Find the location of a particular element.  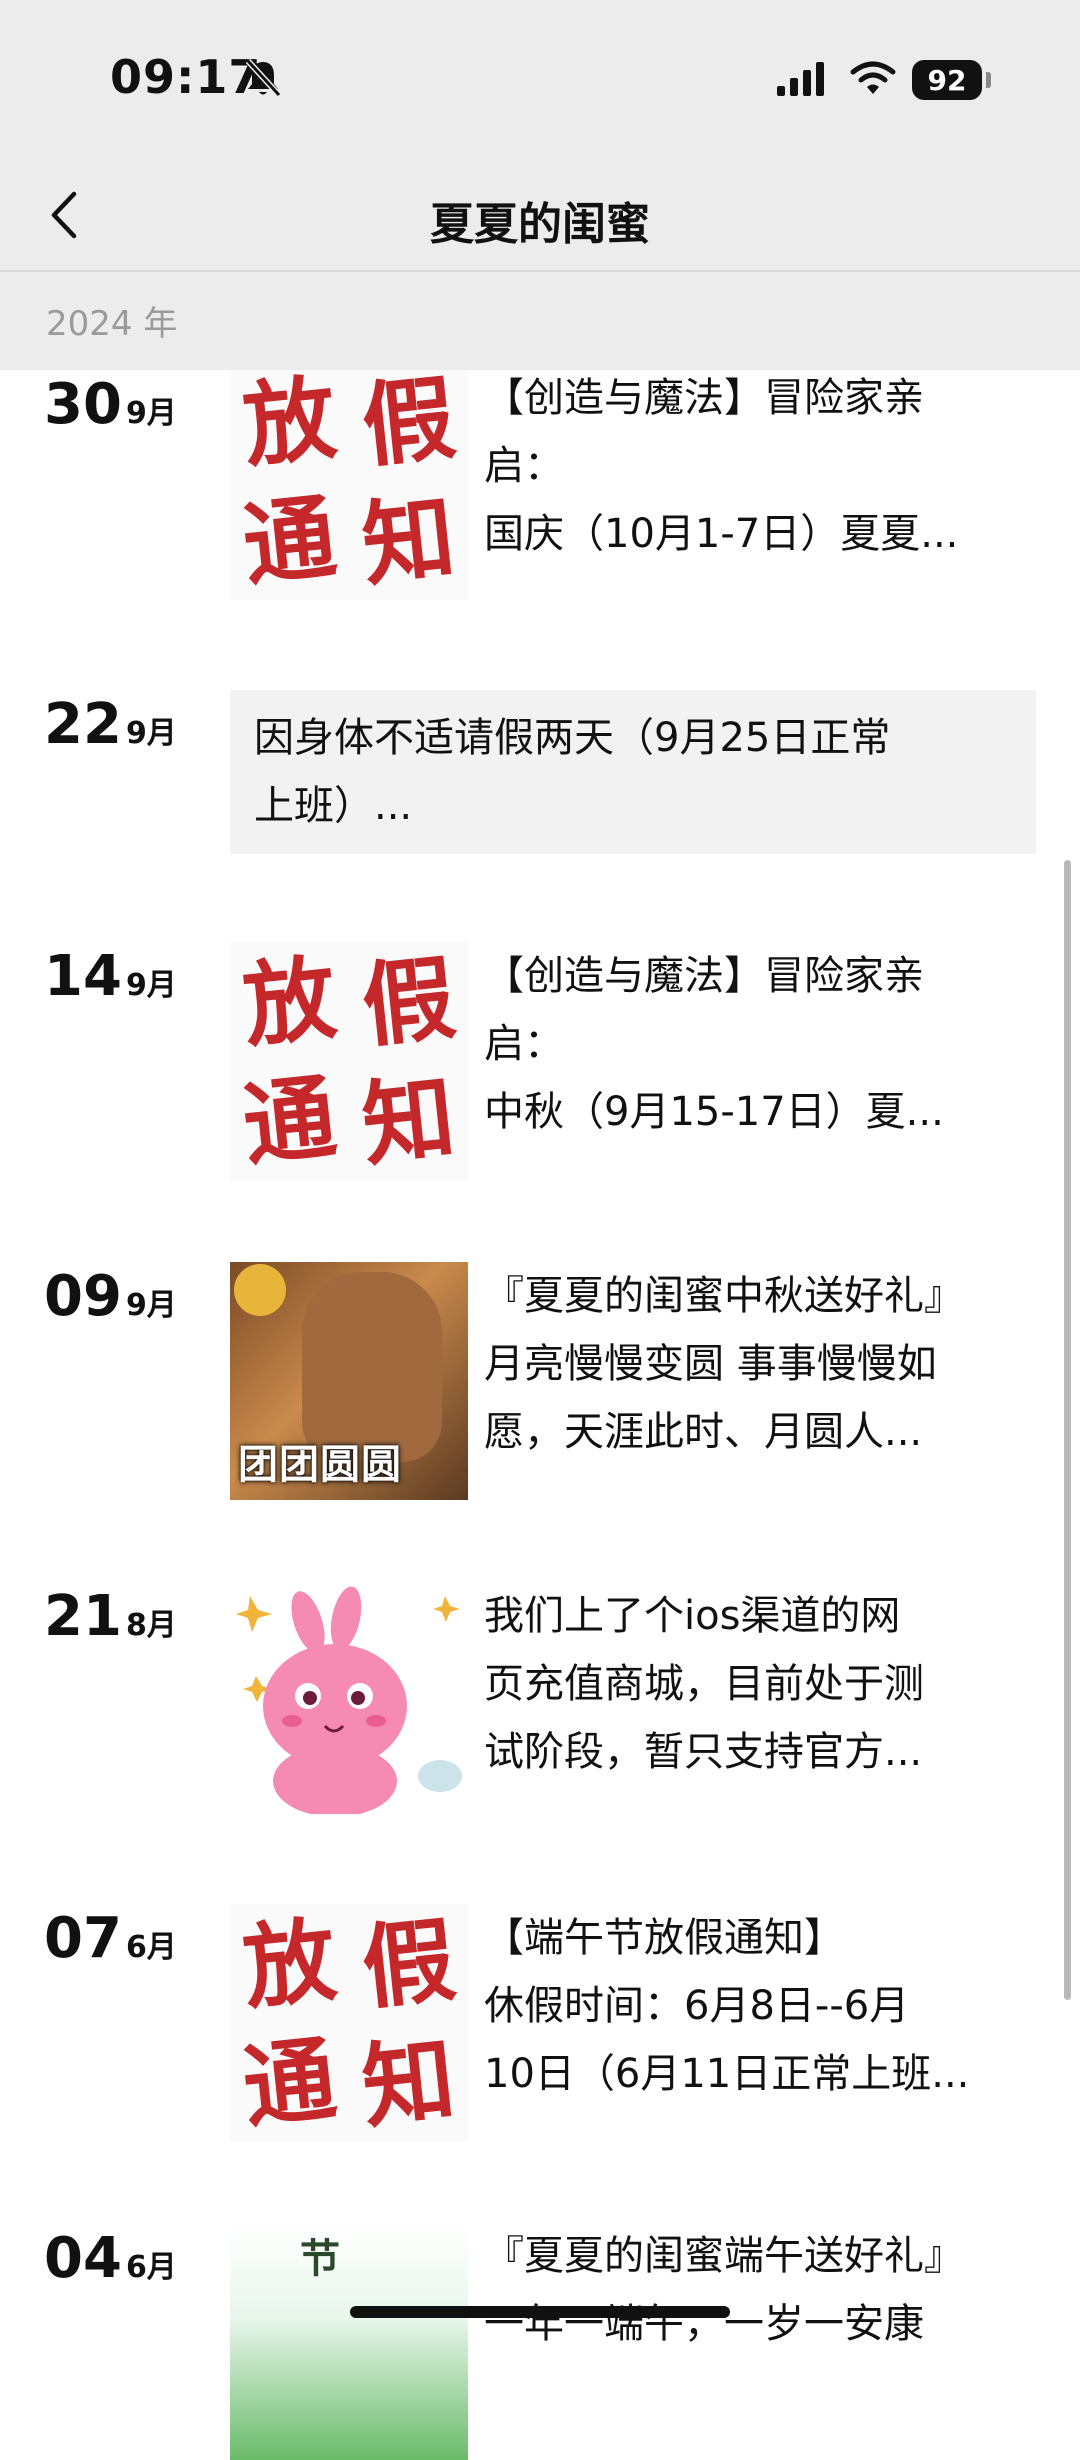

post-text-line: 『夏夏的闺蜜中秋送好礼』 is located at coordinates (724, 1296).